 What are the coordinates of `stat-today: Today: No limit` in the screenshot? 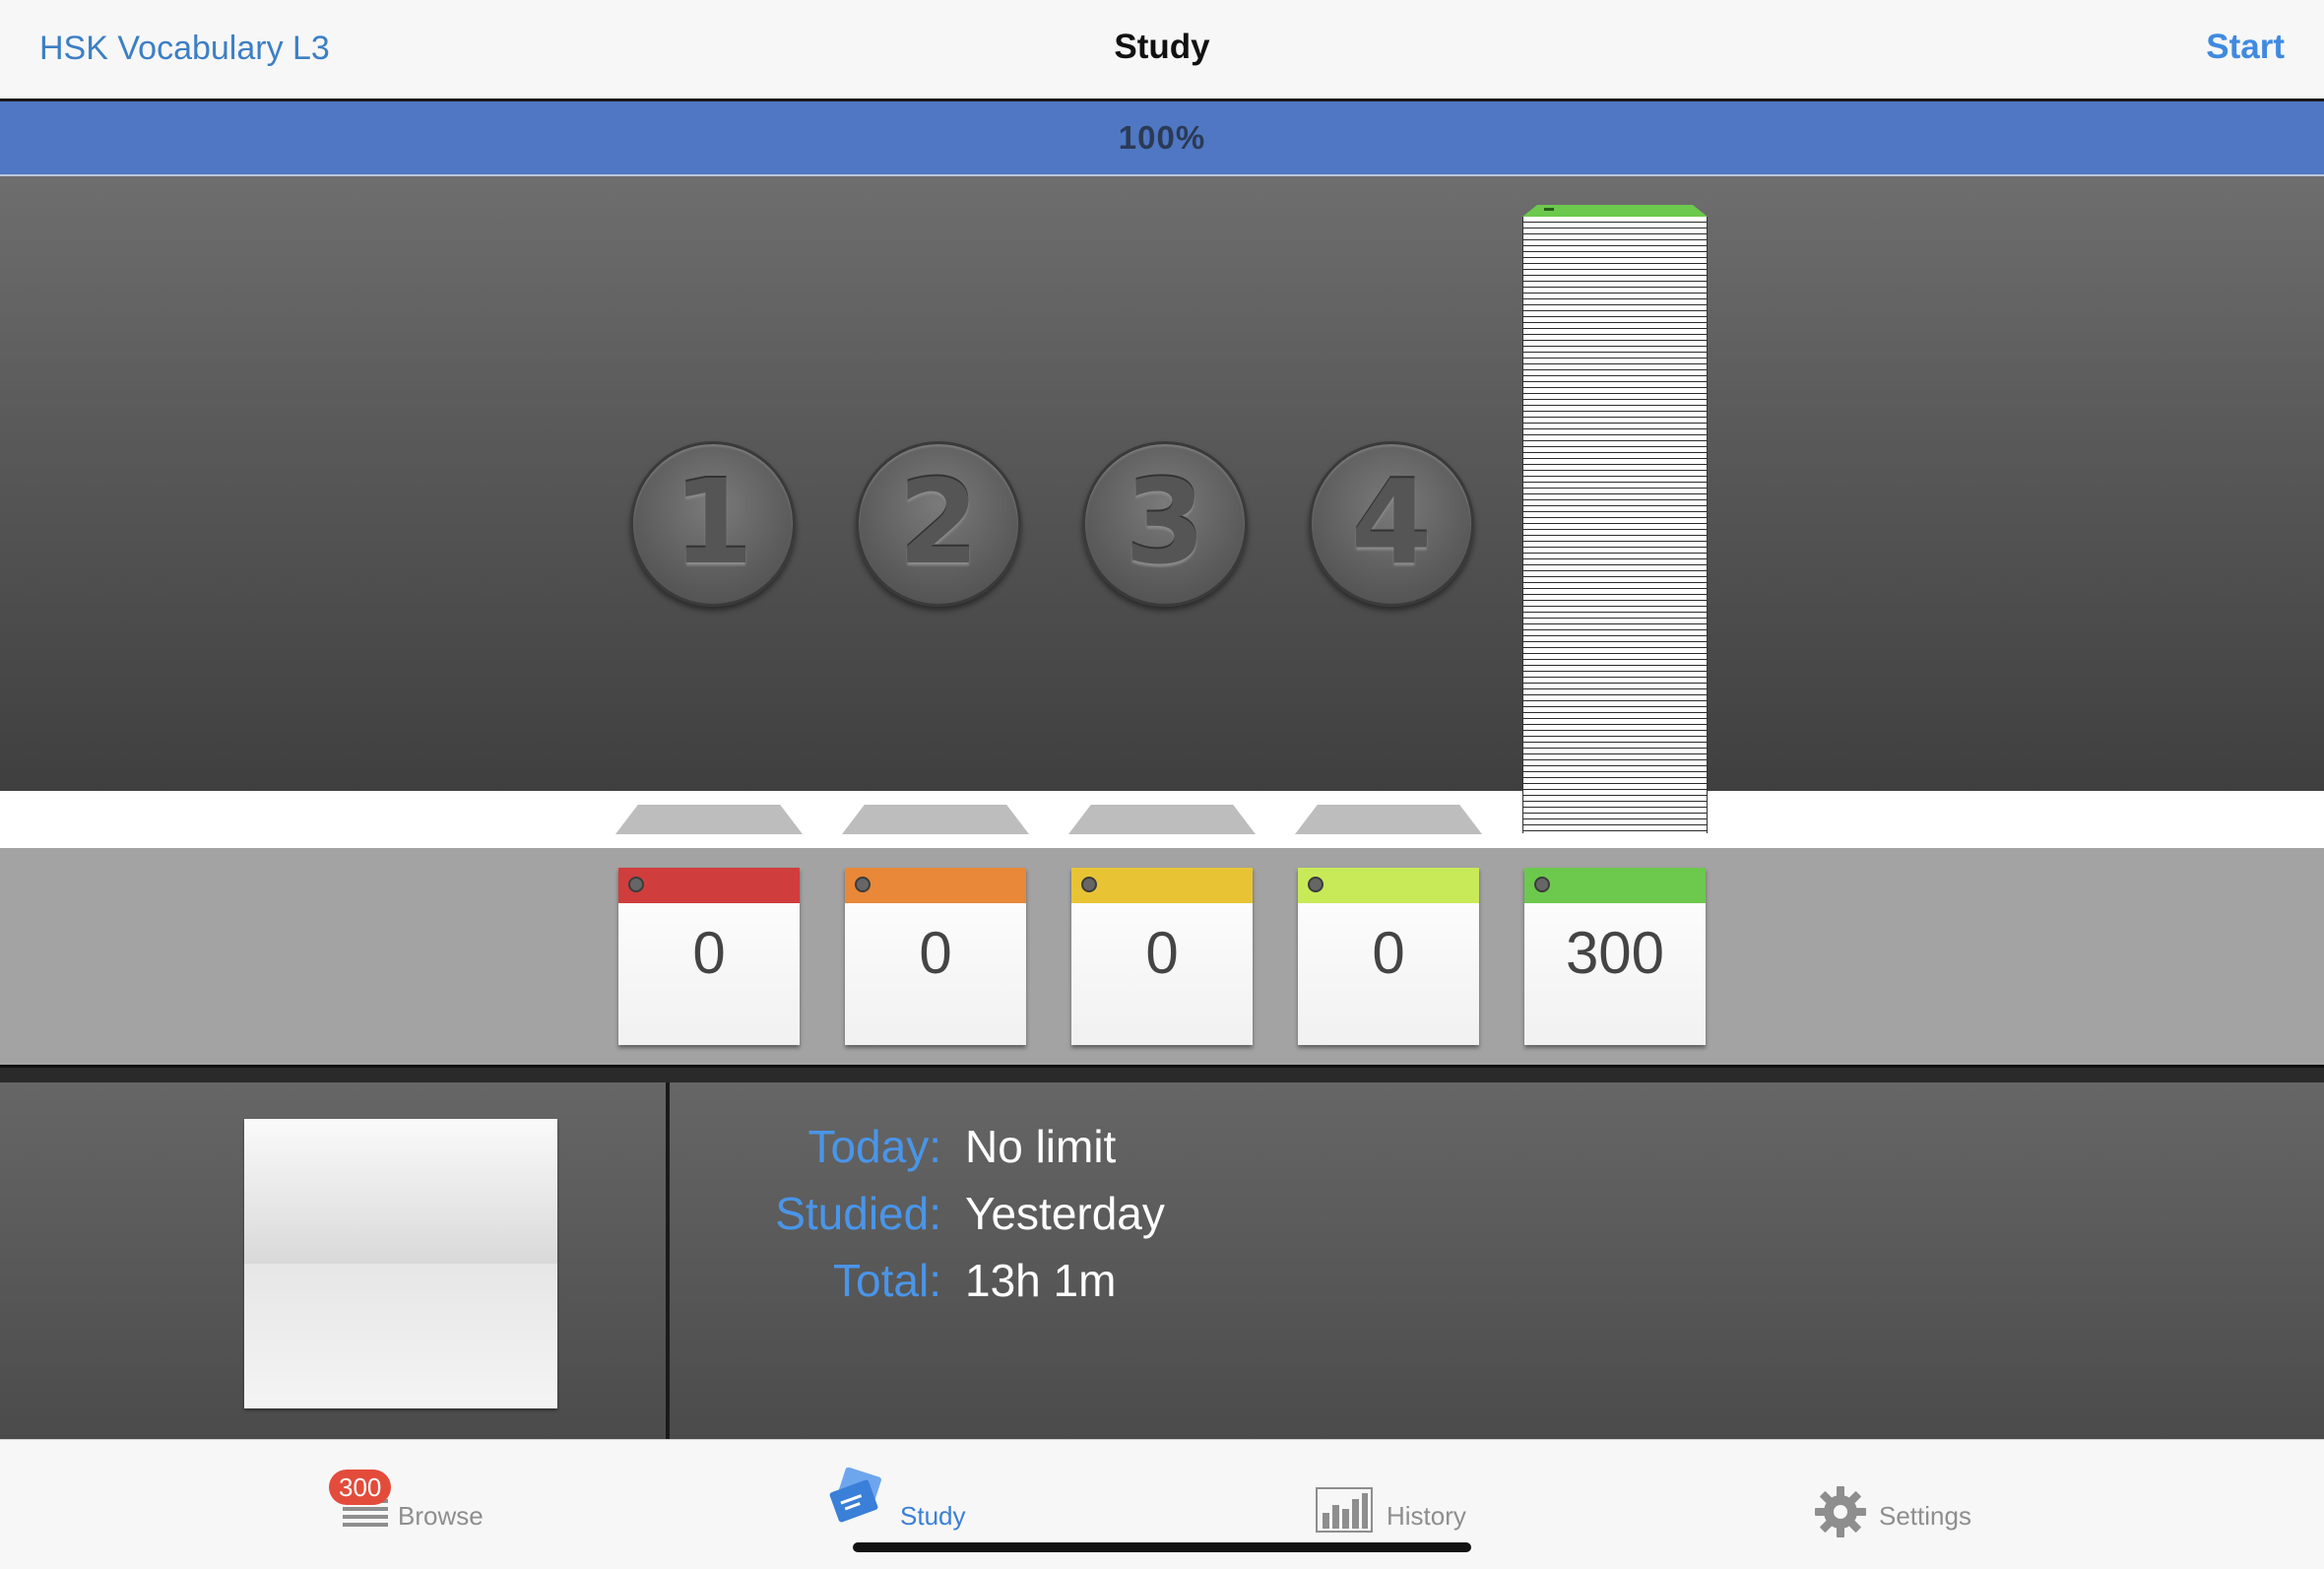 It's located at (1261, 1149).